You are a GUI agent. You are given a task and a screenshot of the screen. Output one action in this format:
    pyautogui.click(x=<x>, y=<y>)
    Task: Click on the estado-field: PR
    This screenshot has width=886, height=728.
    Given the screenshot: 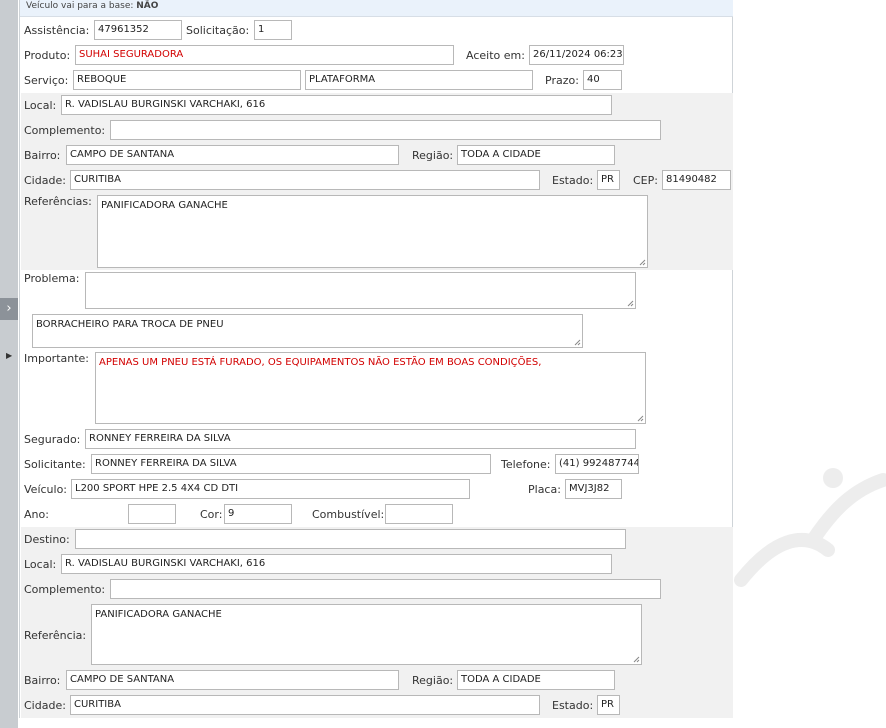 What is the action you would take?
    pyautogui.click(x=608, y=180)
    